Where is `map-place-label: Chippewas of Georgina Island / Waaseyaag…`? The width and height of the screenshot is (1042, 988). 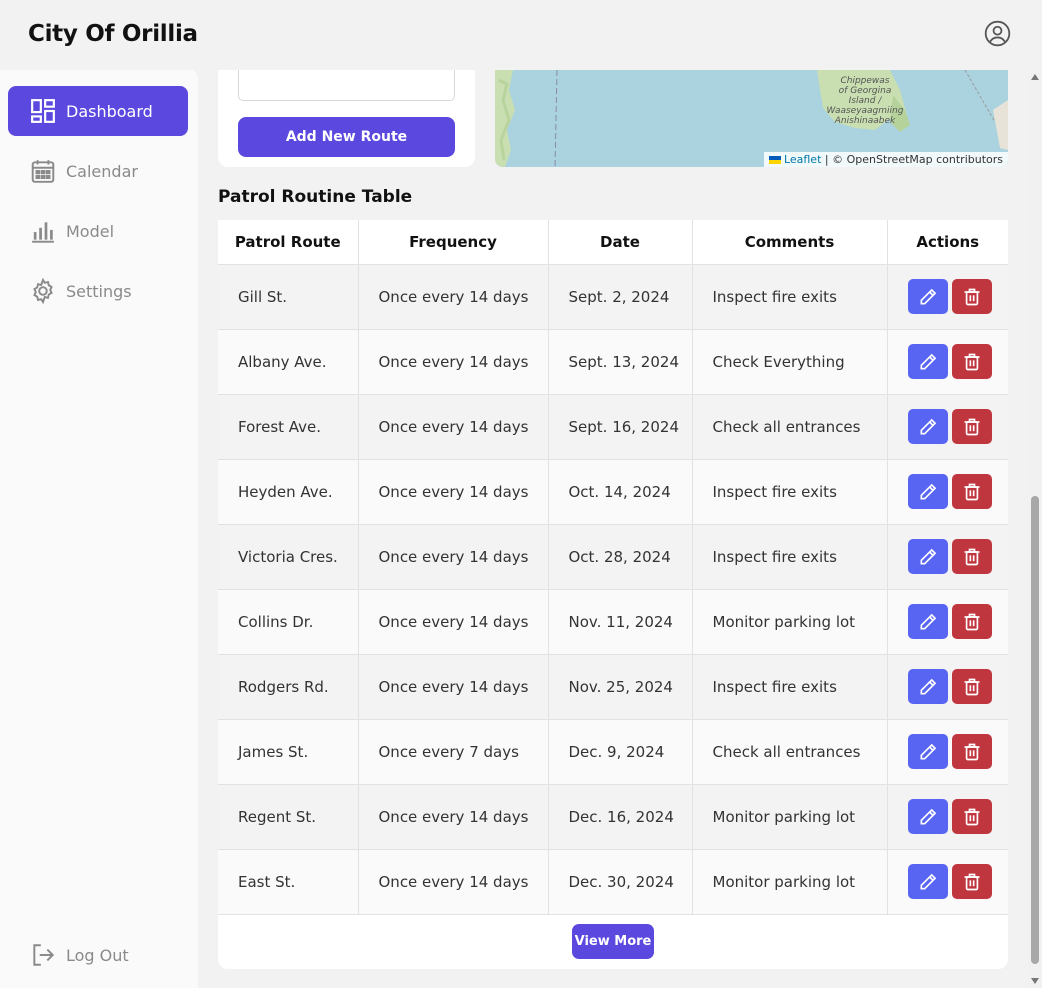 map-place-label: Chippewas of Georgina Island / Waaseyaag… is located at coordinates (865, 101).